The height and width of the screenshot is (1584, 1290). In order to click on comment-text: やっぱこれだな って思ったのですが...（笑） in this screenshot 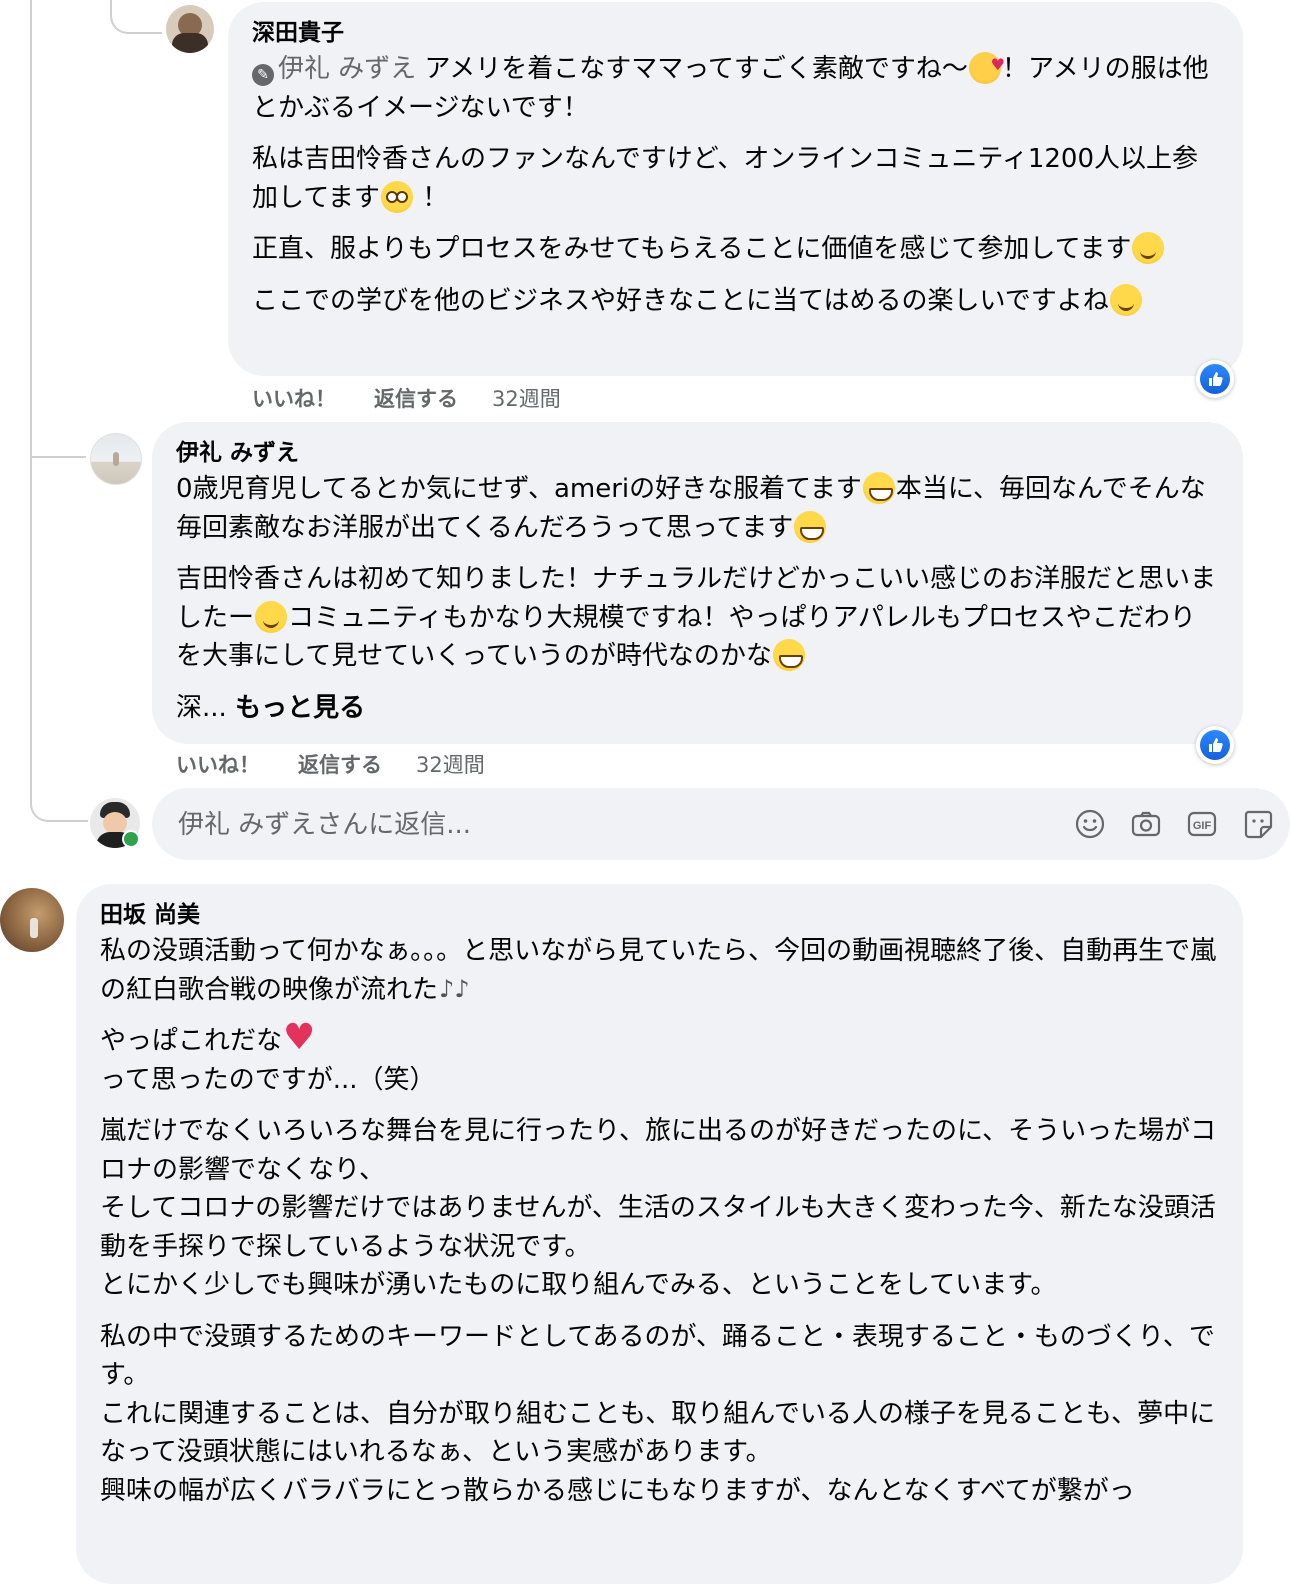, I will do `click(659, 1058)`.